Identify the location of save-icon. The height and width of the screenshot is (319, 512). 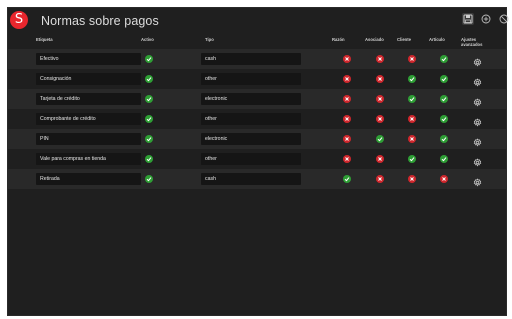
(468, 19).